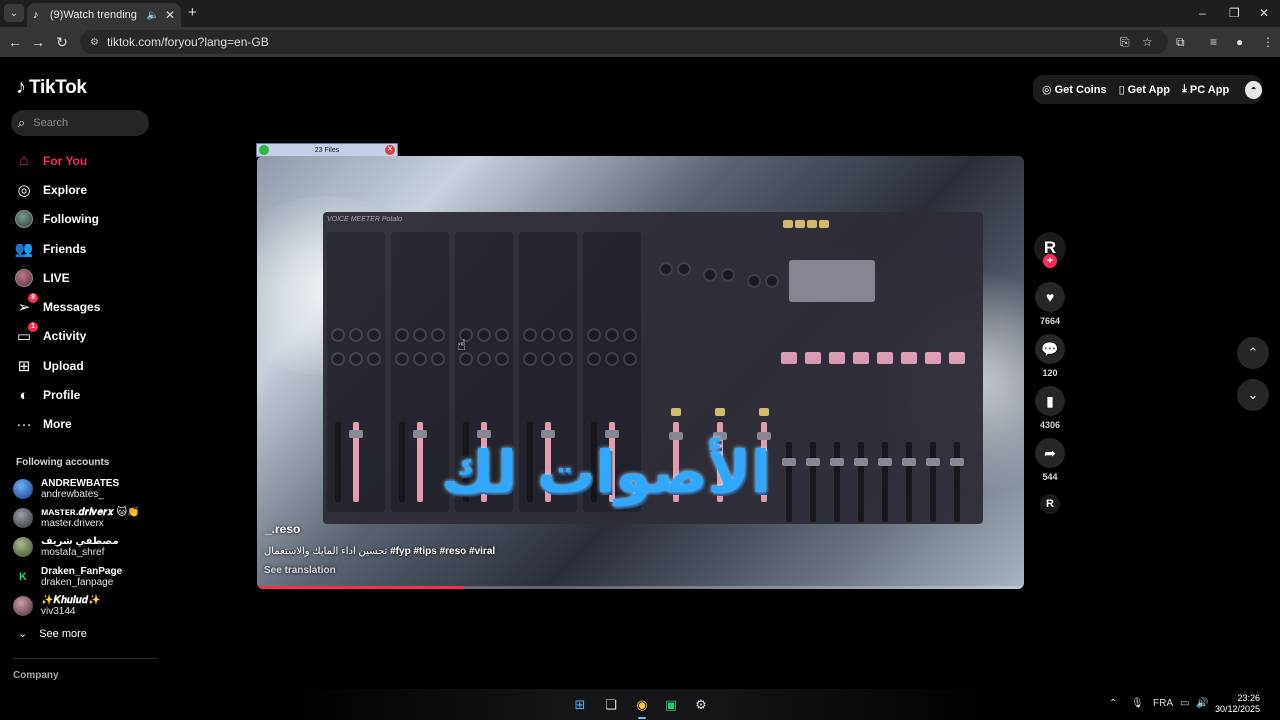  What do you see at coordinates (1050, 453) in the screenshot?
I see `share-arrow-icon: ➦` at bounding box center [1050, 453].